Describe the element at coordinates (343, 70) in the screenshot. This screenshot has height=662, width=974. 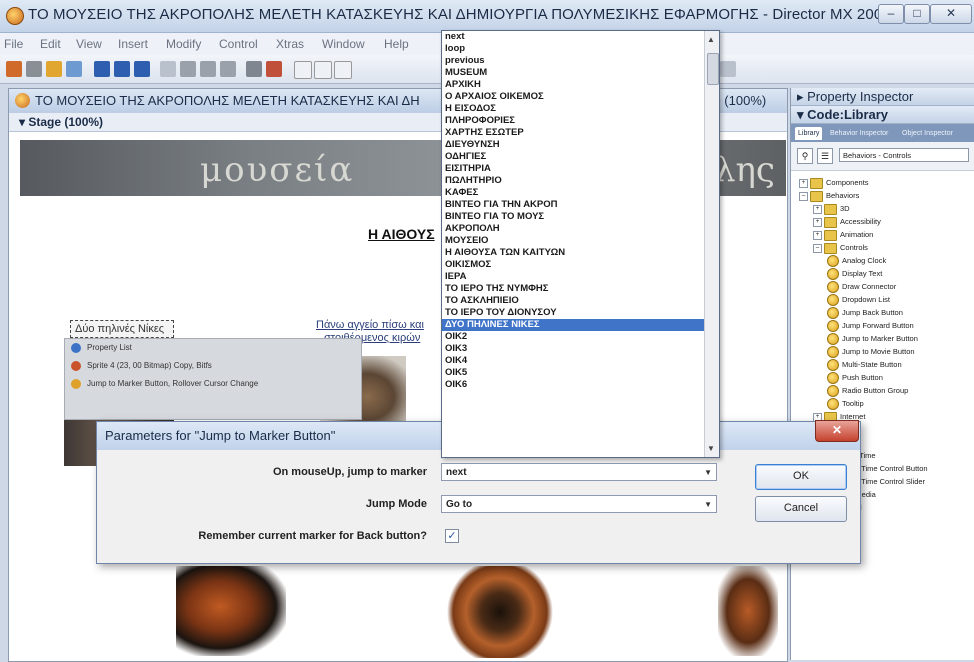
I see `play-icon` at that location.